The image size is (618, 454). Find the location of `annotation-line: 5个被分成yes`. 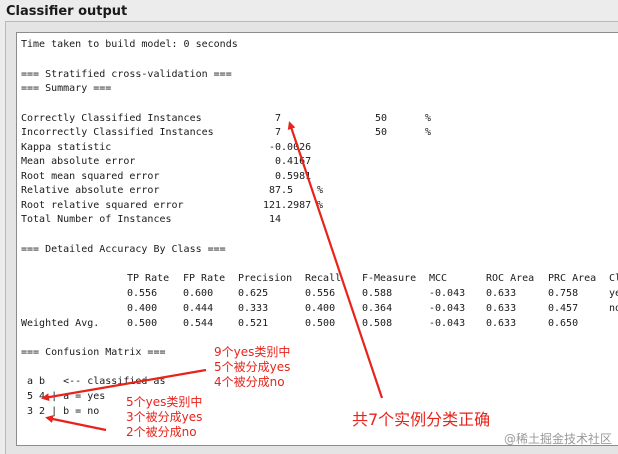

annotation-line: 5个被分成yes is located at coordinates (252, 367).